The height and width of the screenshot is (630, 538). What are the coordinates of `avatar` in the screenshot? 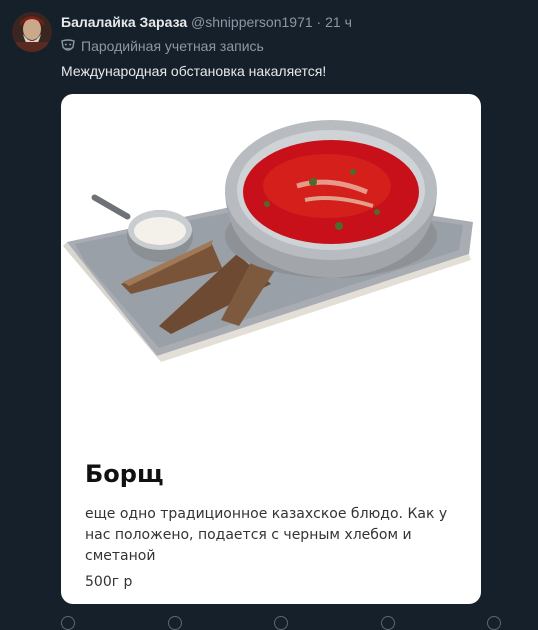 It's located at (32, 32).